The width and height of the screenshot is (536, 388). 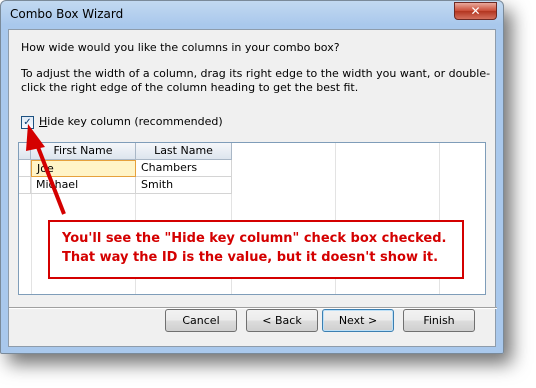 I want to click on column-header-first-name: First Name, so click(x=83, y=151).